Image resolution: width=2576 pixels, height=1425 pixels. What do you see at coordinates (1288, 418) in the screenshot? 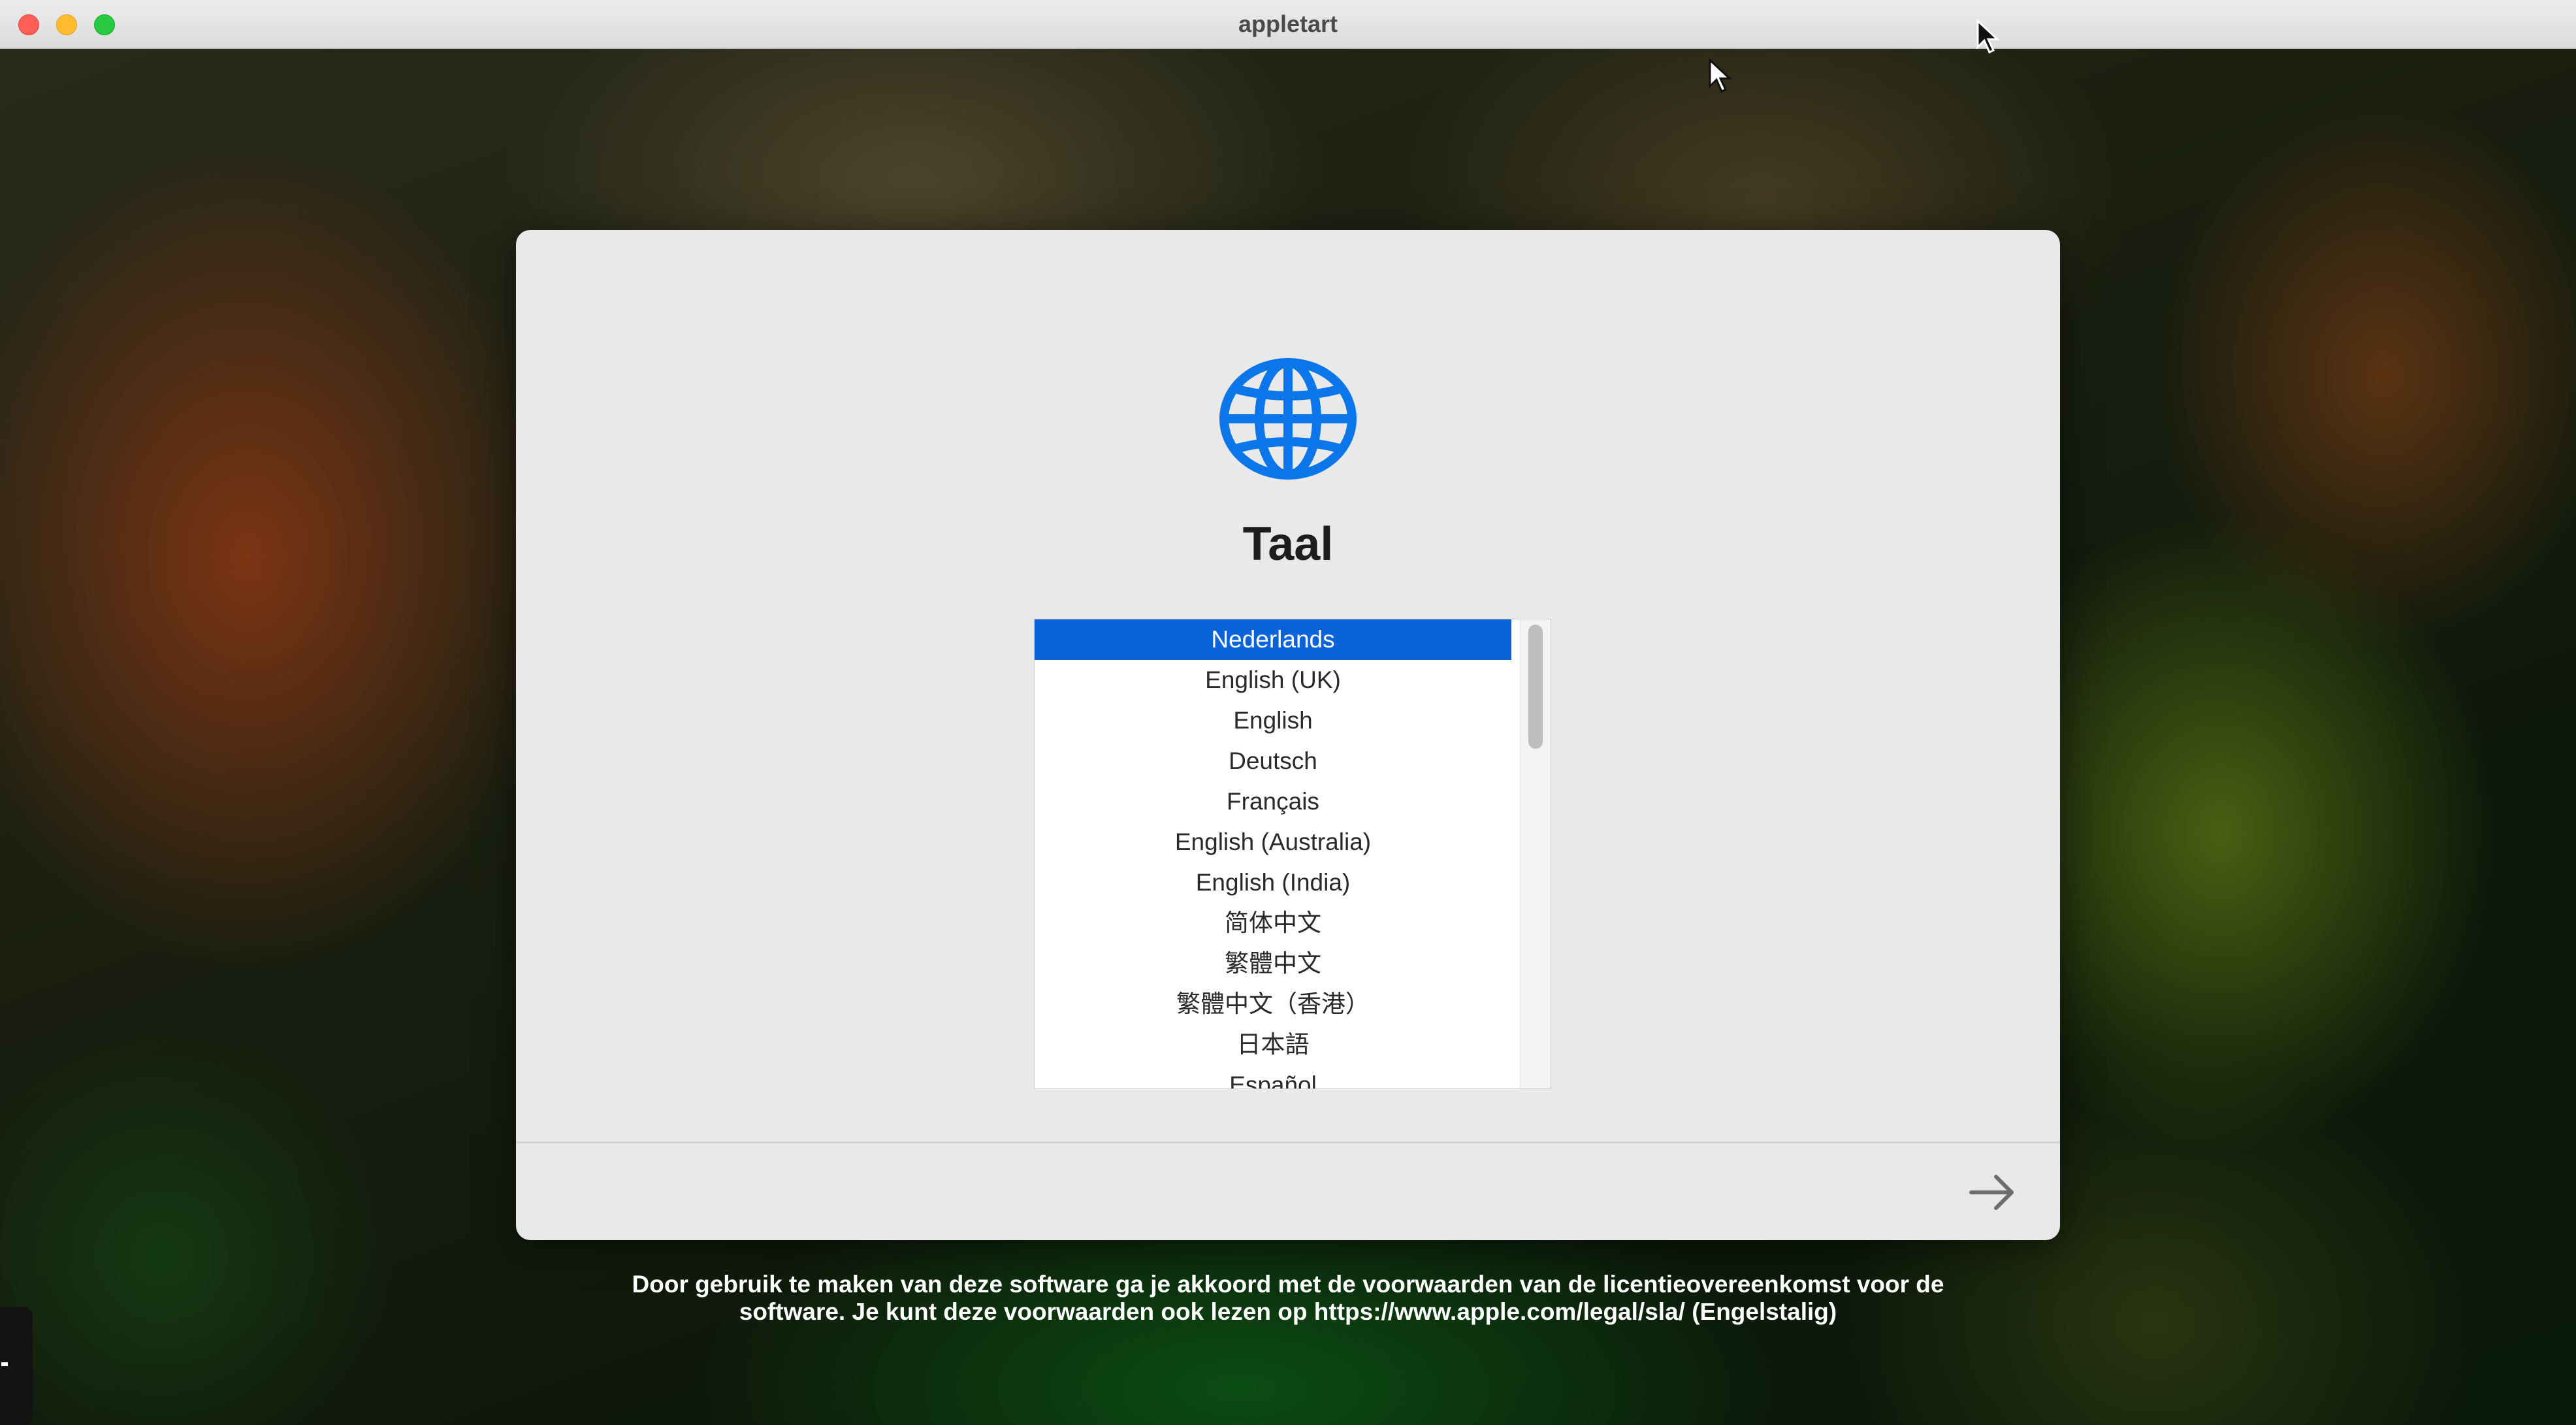
I see `globe-icon` at bounding box center [1288, 418].